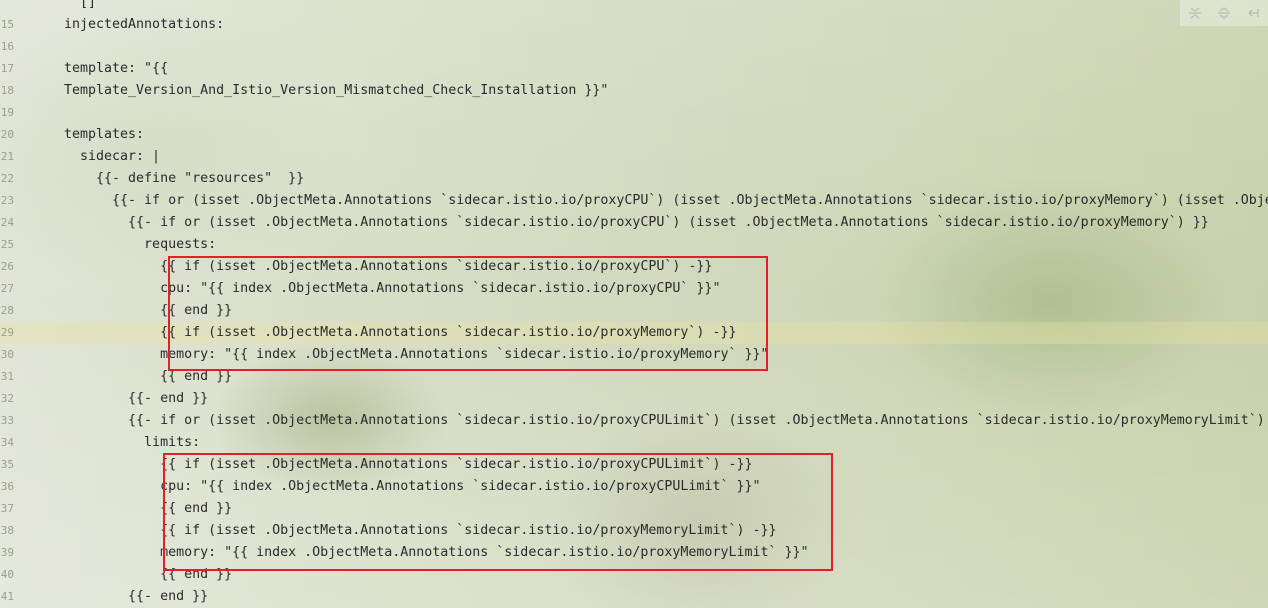 The width and height of the screenshot is (1268, 608). Describe the element at coordinates (7, 112) in the screenshot. I see `line-number: 19` at that location.